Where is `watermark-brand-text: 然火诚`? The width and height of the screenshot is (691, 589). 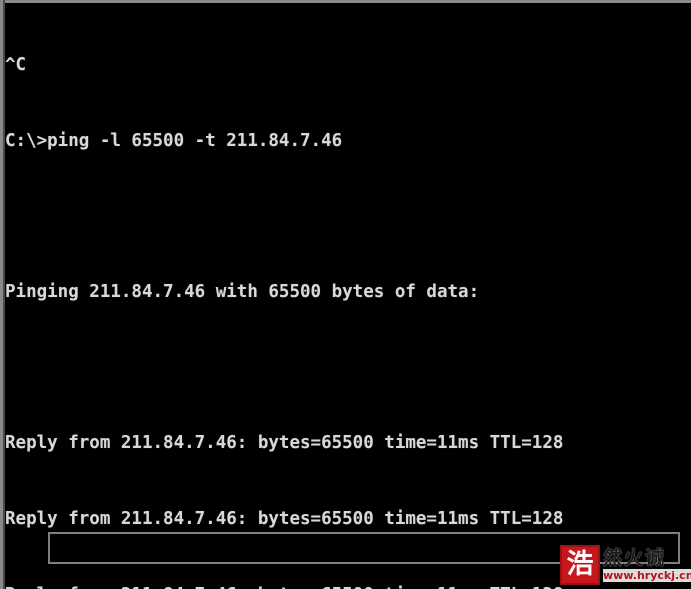 watermark-brand-text: 然火诚 is located at coordinates (635, 558).